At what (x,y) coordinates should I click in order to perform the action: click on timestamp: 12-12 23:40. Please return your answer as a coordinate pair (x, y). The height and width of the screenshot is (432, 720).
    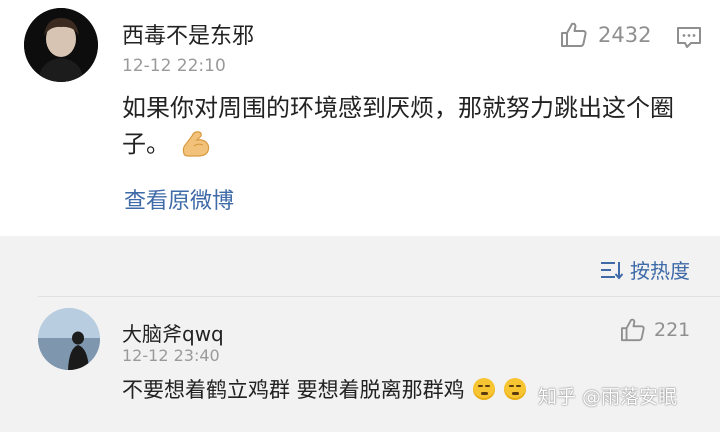
    Looking at the image, I should click on (171, 355).